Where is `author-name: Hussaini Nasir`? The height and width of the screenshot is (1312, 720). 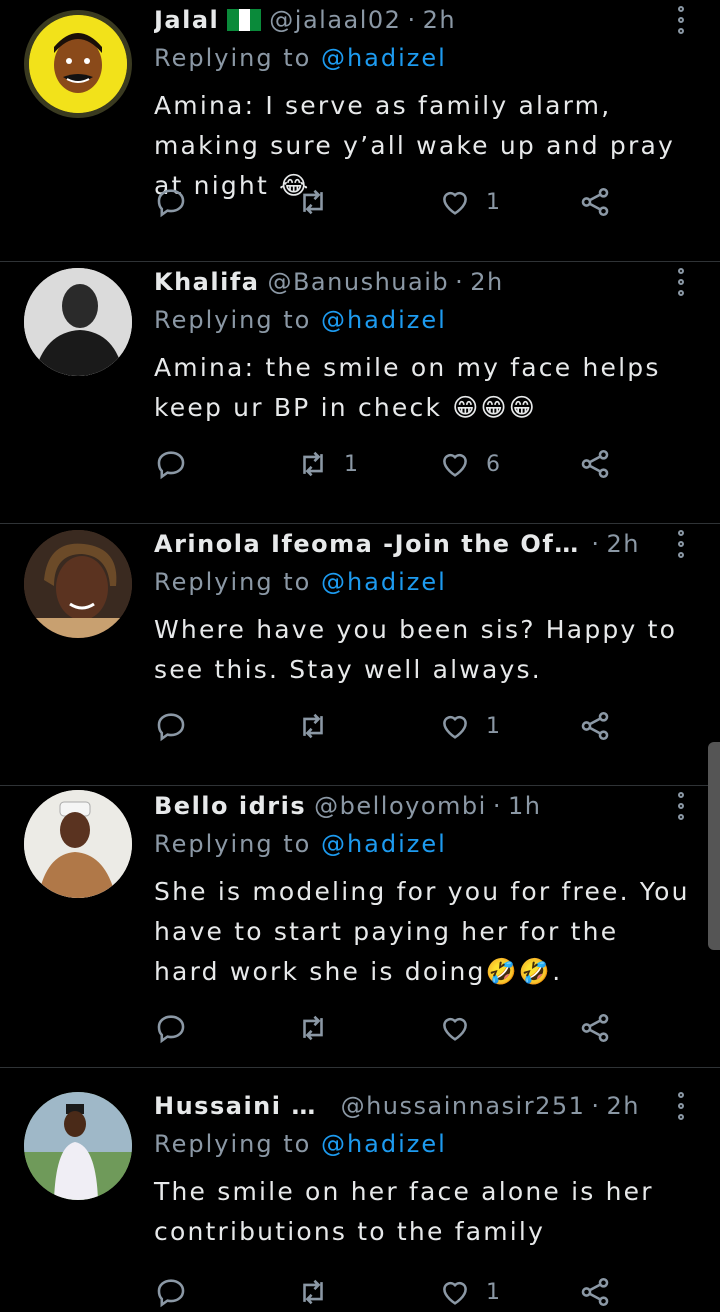 author-name: Hussaini Nasir is located at coordinates (243, 1106).